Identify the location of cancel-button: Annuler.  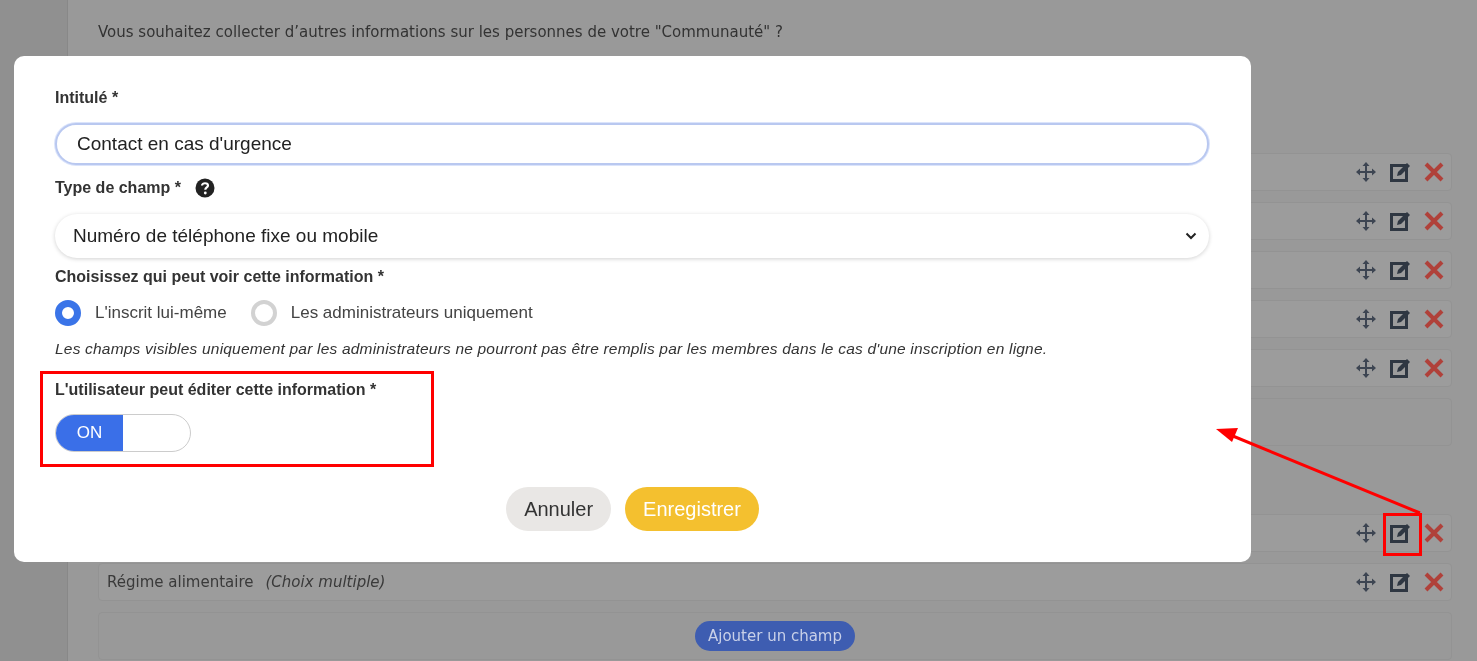
(559, 509).